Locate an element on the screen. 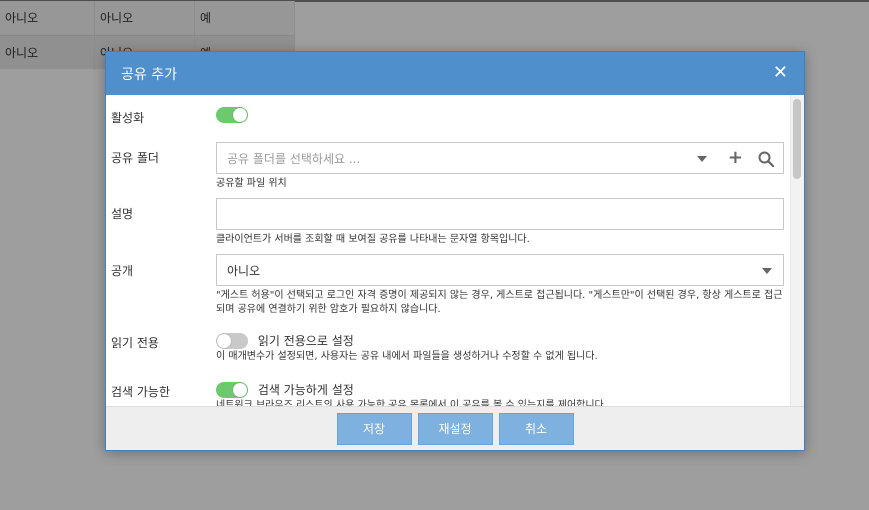 This screenshot has width=869, height=510. description-input is located at coordinates (500, 214).